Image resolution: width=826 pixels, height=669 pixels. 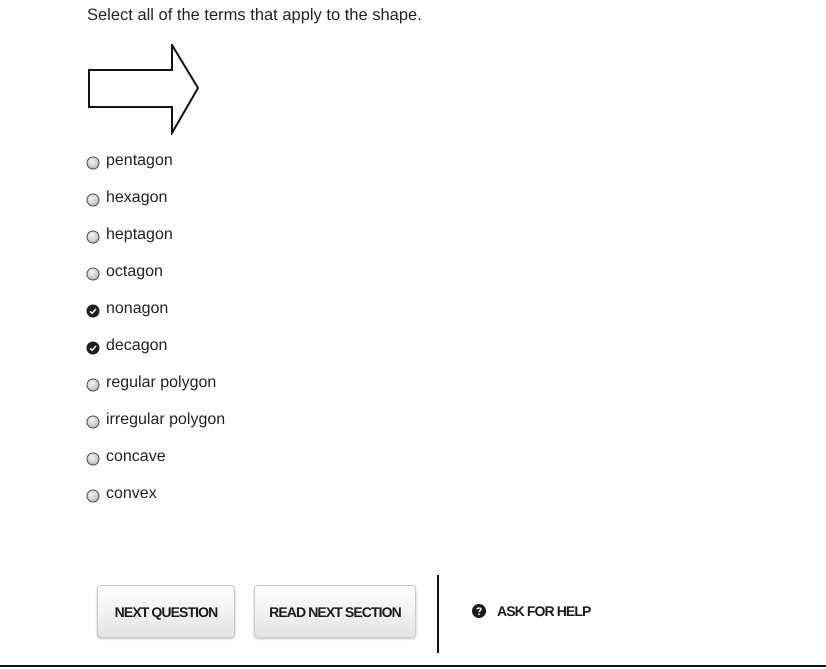 I want to click on help-link: ASK FOR HELP, so click(x=543, y=611).